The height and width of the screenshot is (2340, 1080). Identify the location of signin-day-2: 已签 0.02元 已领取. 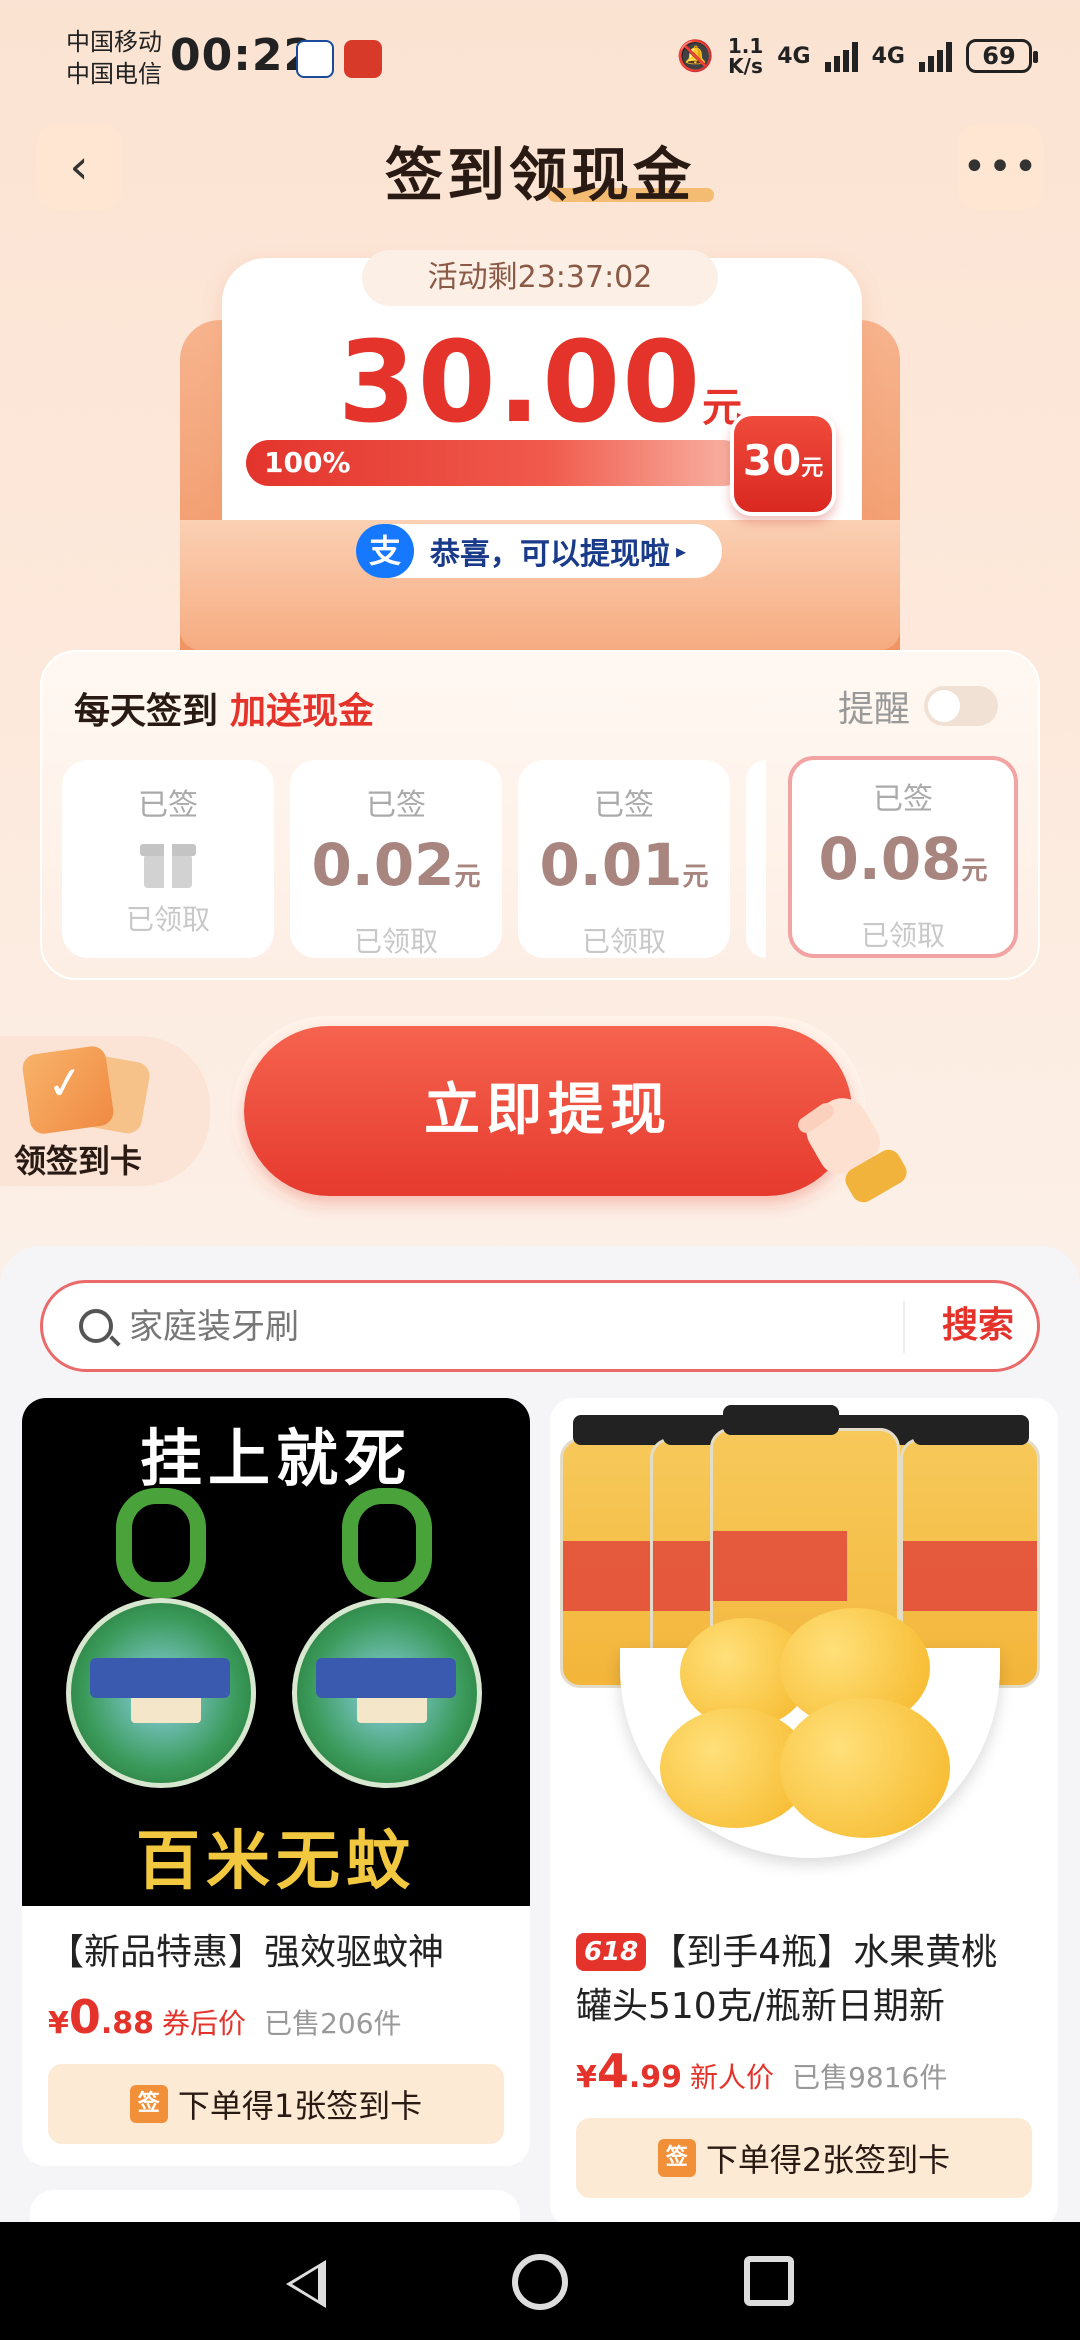
(396, 859).